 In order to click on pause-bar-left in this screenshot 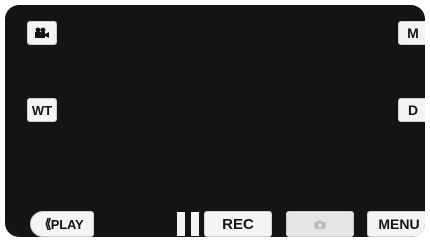, I will do `click(181, 224)`.